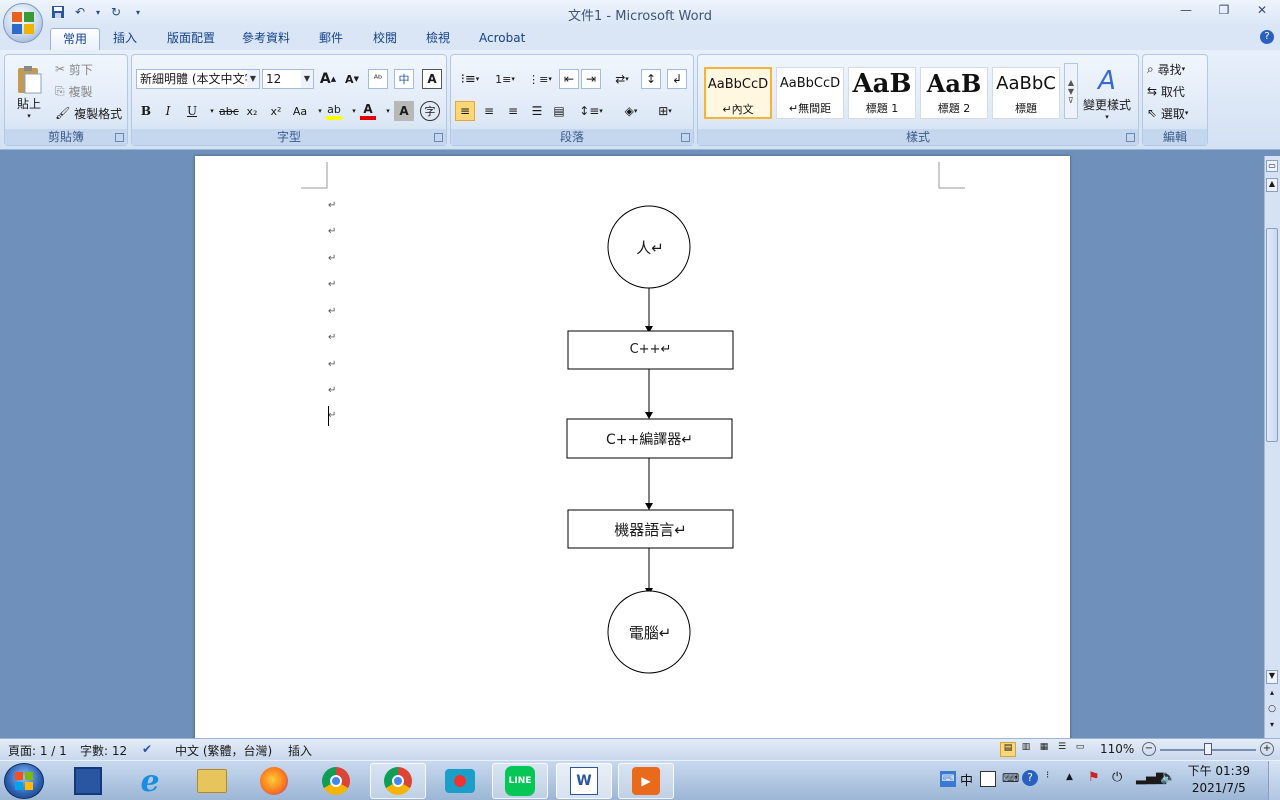  I want to click on power-icon: ⏻, so click(1117, 777).